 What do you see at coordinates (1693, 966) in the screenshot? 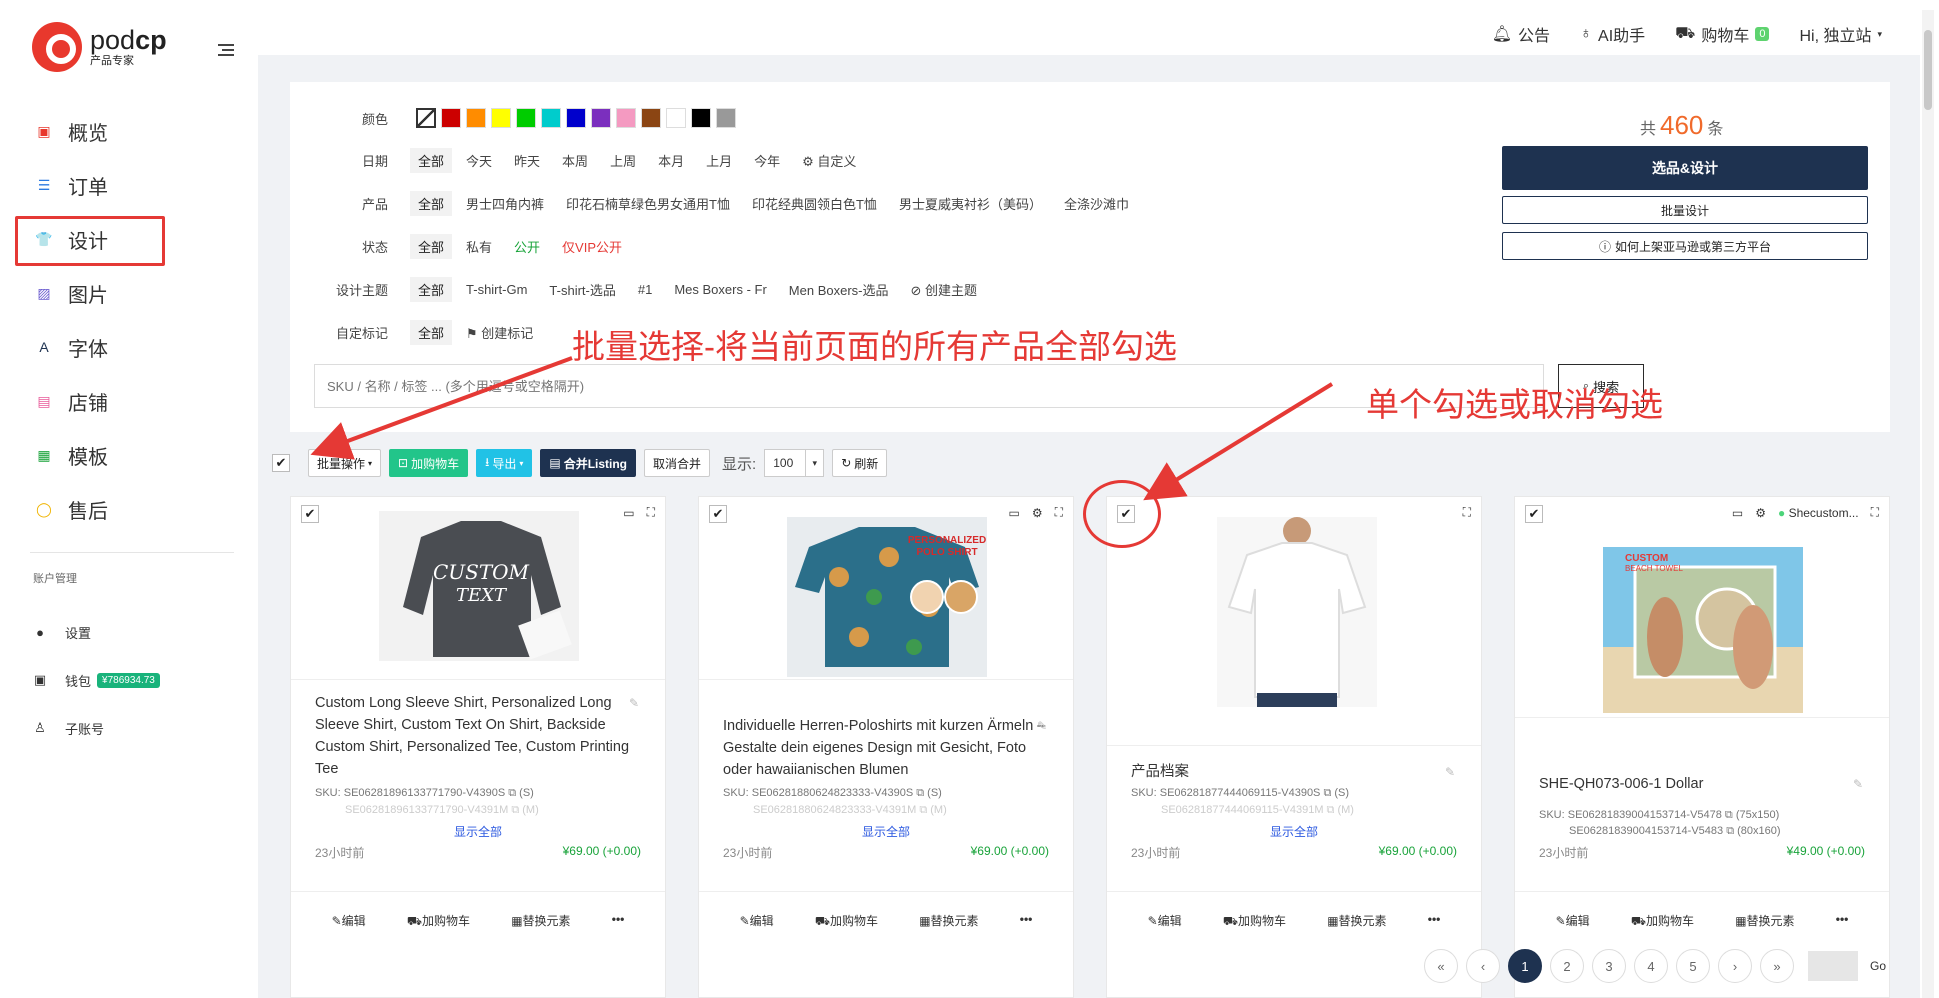
I see `page-button: 5` at bounding box center [1693, 966].